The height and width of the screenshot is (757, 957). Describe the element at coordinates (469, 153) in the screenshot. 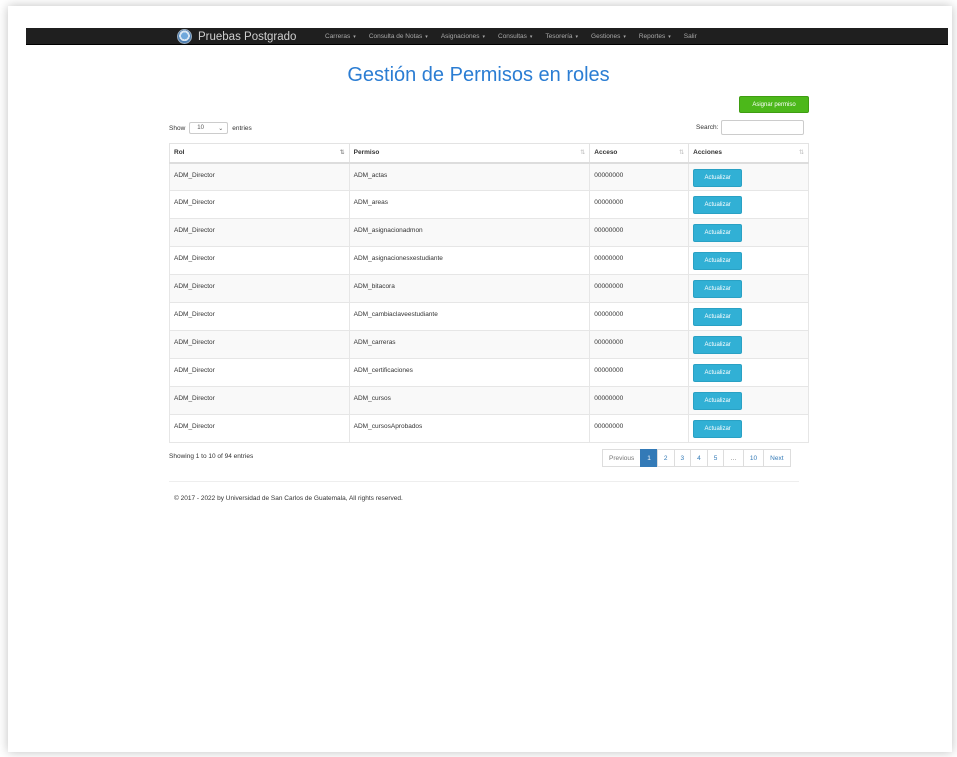

I see `column-header-permiso: Permiso ⇅` at that location.